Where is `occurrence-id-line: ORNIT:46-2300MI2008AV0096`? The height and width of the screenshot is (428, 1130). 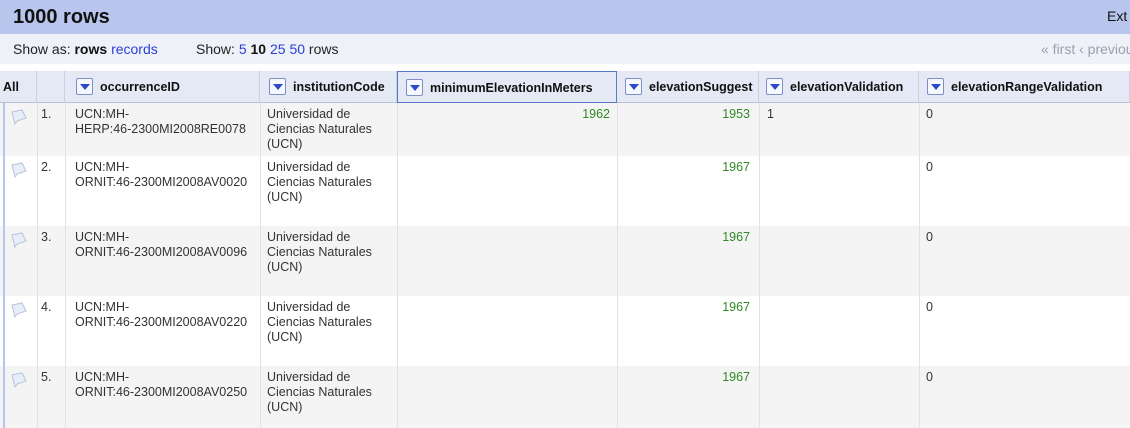
occurrence-id-line: ORNIT:46-2300MI2008AV0096 is located at coordinates (161, 252).